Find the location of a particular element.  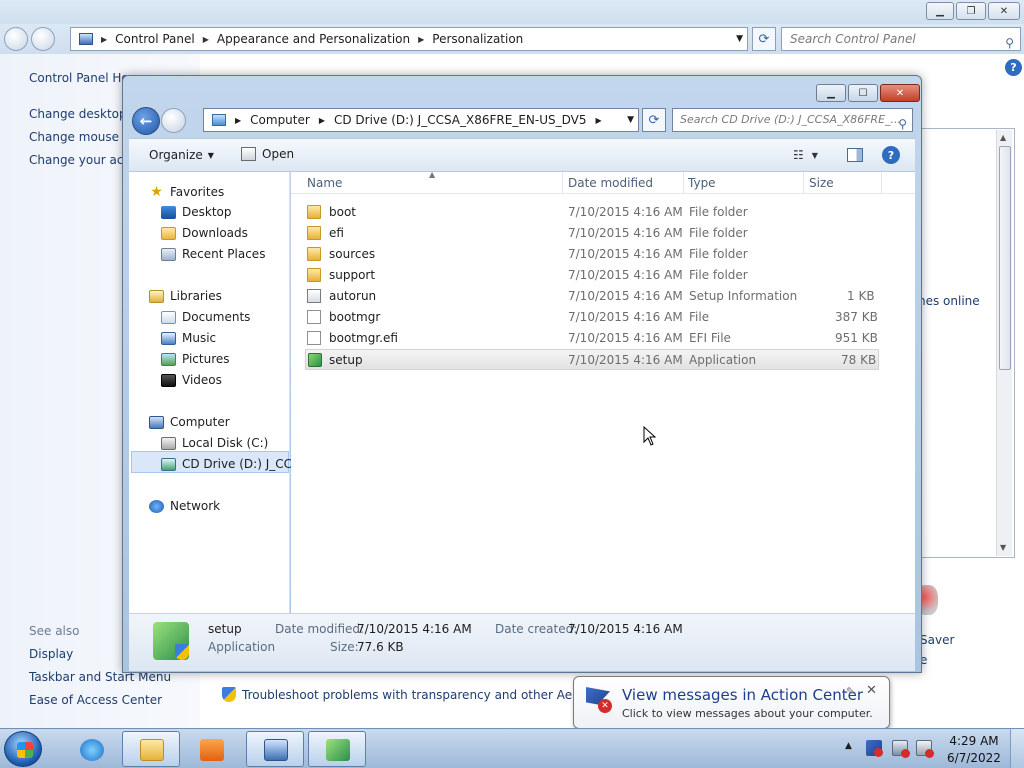

search-input: Search Control Panel ⚲ is located at coordinates (901, 39).